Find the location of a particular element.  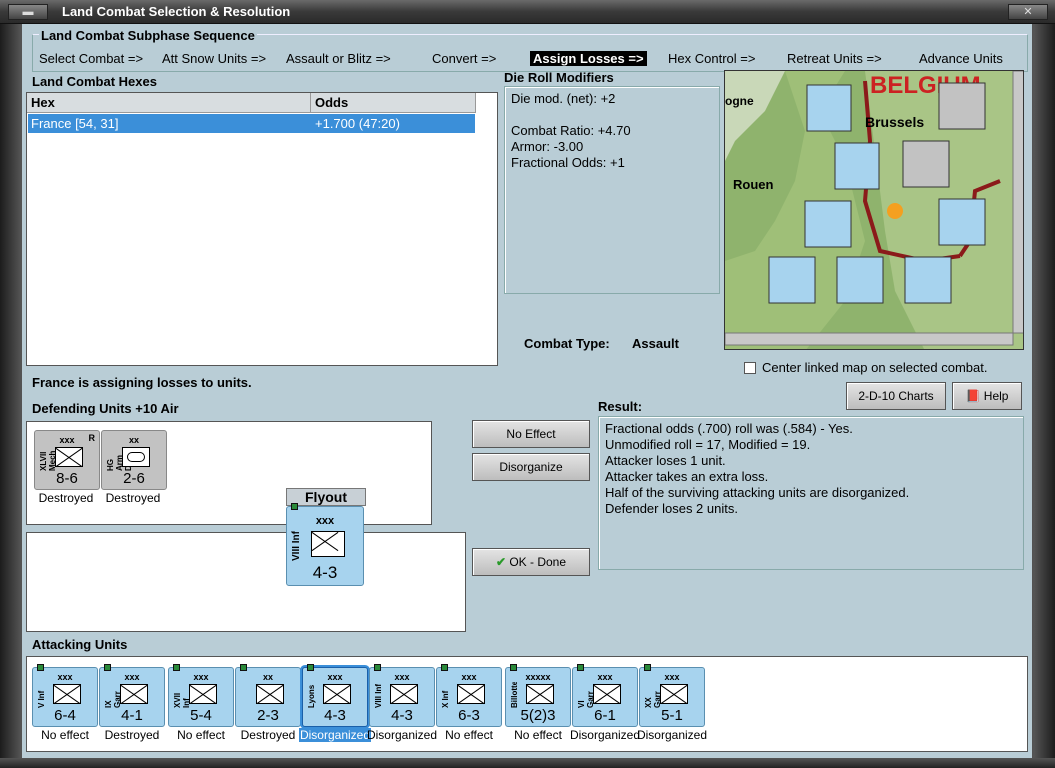

center-map-checkbox is located at coordinates (750, 368).